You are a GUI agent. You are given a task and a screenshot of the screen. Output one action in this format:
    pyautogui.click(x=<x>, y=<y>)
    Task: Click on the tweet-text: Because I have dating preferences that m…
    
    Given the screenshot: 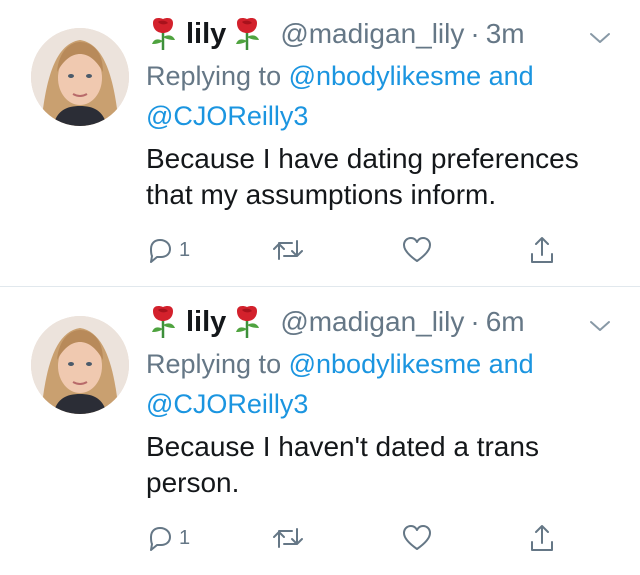 What is the action you would take?
    pyautogui.click(x=362, y=176)
    